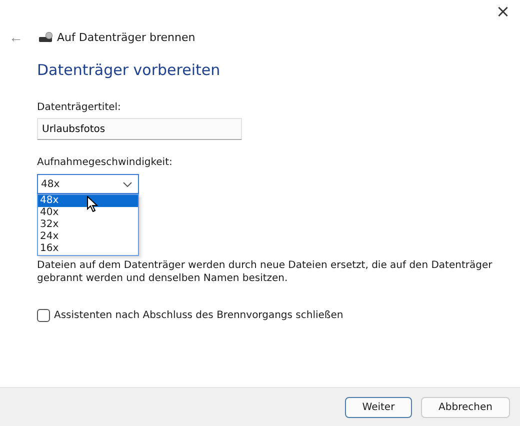  I want to click on field-label: Datenträgertitel:, so click(79, 107).